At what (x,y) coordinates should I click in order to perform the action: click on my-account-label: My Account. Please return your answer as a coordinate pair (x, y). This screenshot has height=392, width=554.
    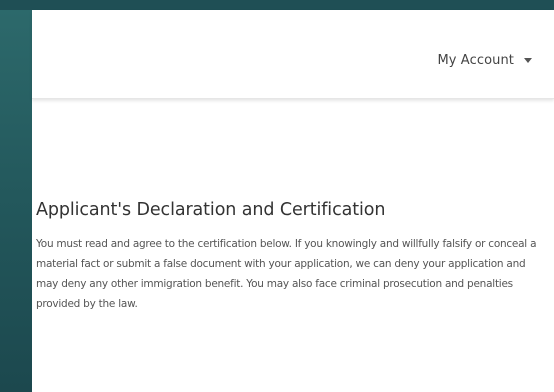
    Looking at the image, I should click on (475, 60).